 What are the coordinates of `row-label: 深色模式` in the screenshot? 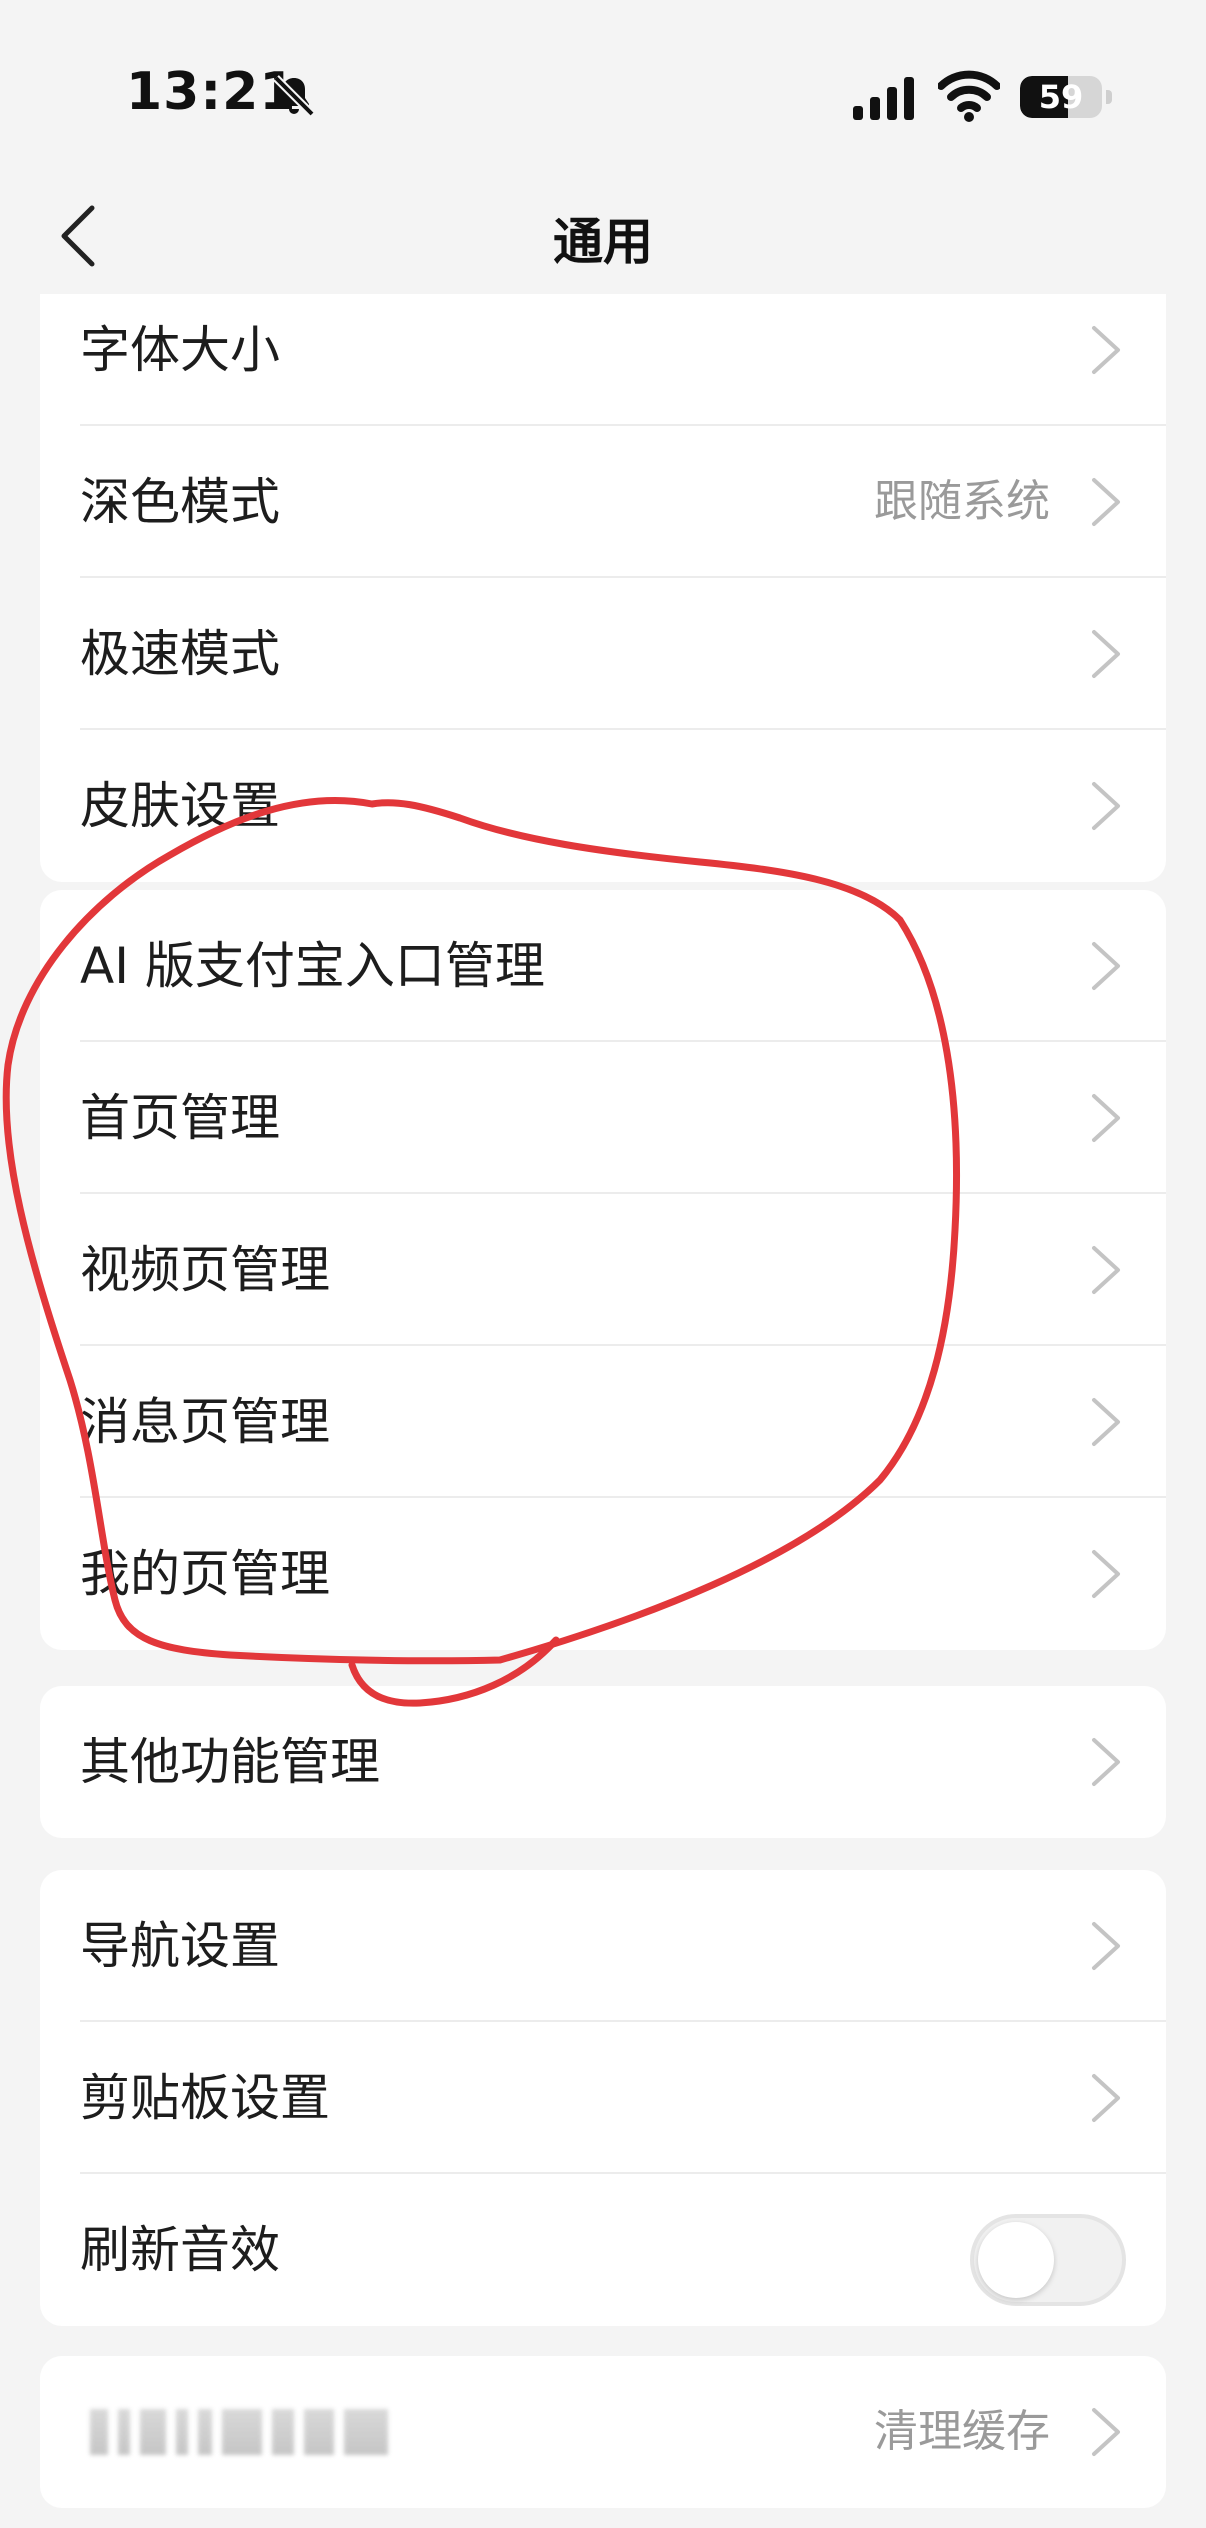 It's located at (180, 502).